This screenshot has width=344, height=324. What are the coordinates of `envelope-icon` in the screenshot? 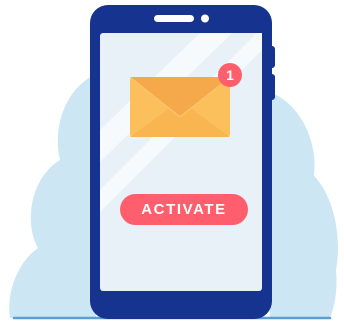 It's located at (180, 107).